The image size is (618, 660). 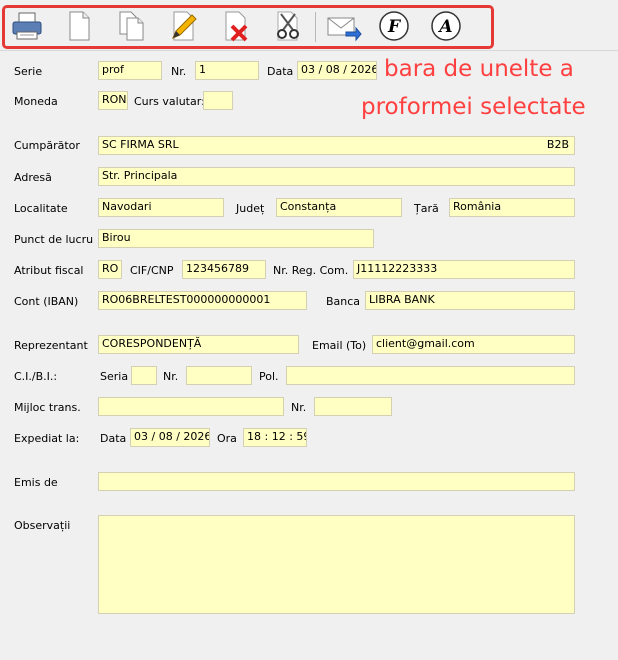 I want to click on annotation-line-2: proformei selectate, so click(x=473, y=107).